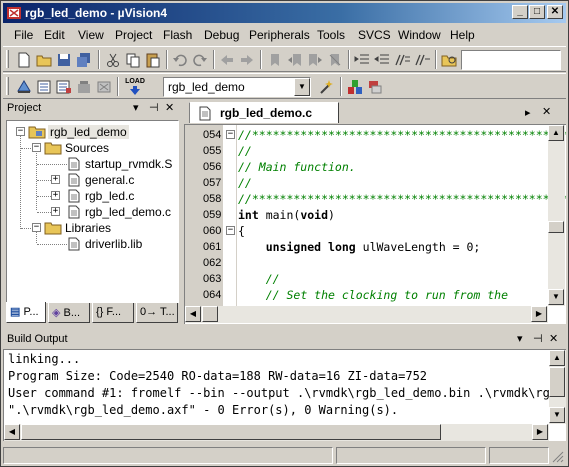 The height and width of the screenshot is (467, 569). Describe the element at coordinates (133, 60) in the screenshot. I see `copy-icon` at that location.